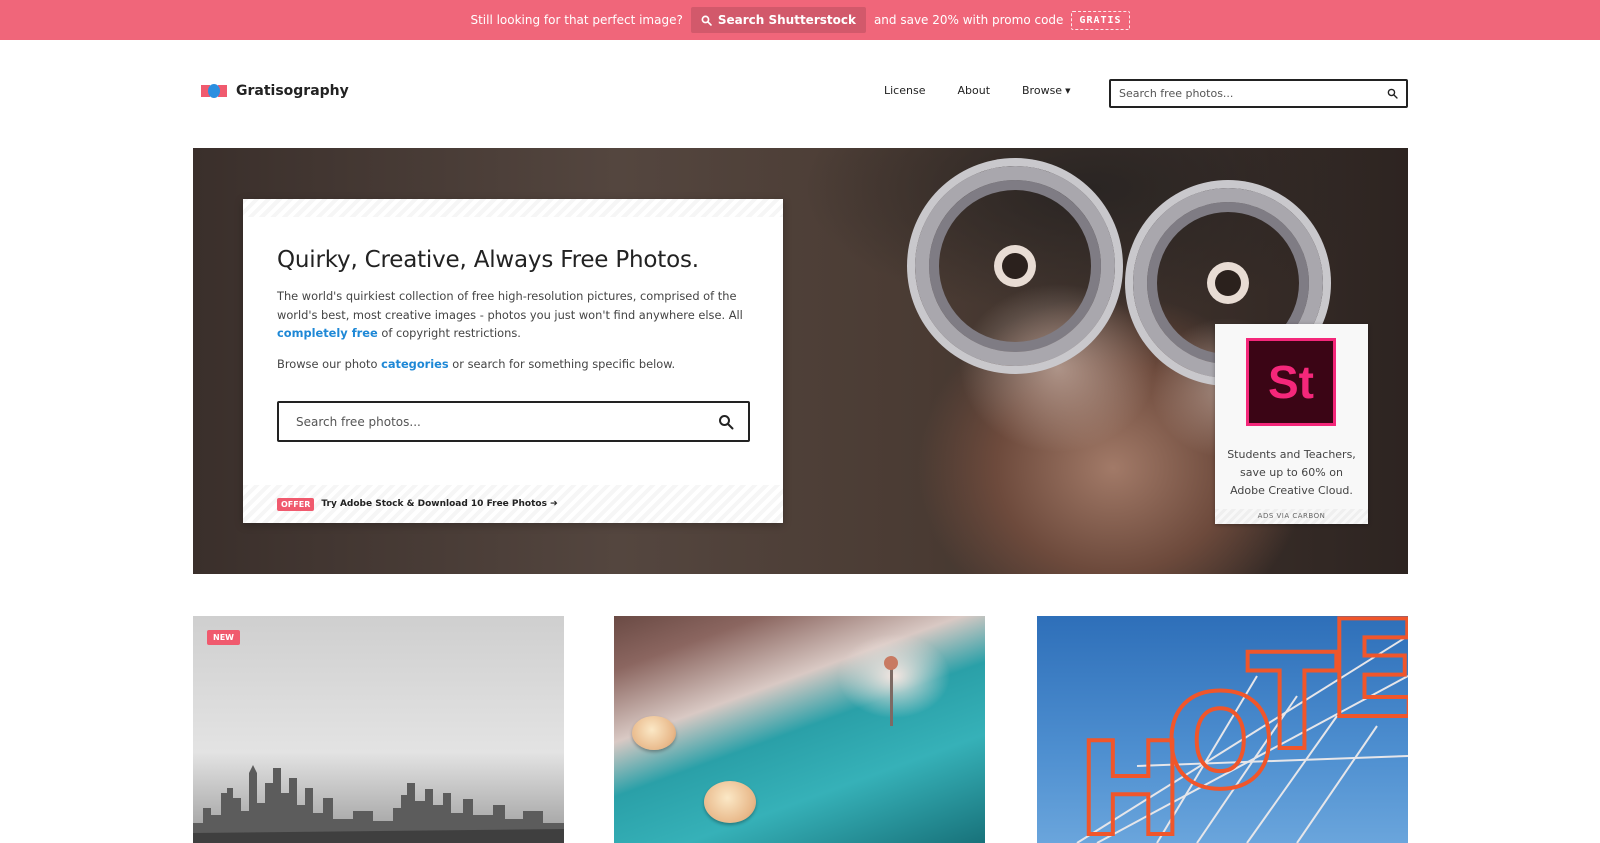  What do you see at coordinates (993, 90) in the screenshot?
I see `main-nav: License About Browse ▼` at bounding box center [993, 90].